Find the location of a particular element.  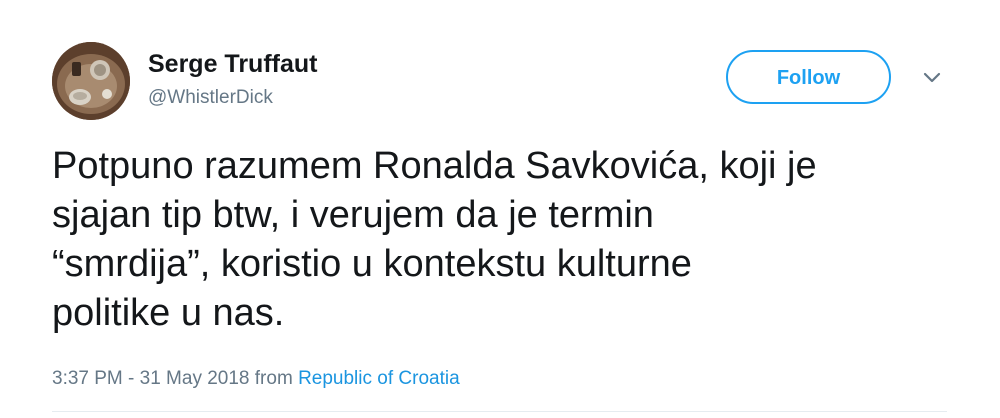

location-link: Republic of Croatia is located at coordinates (379, 378).